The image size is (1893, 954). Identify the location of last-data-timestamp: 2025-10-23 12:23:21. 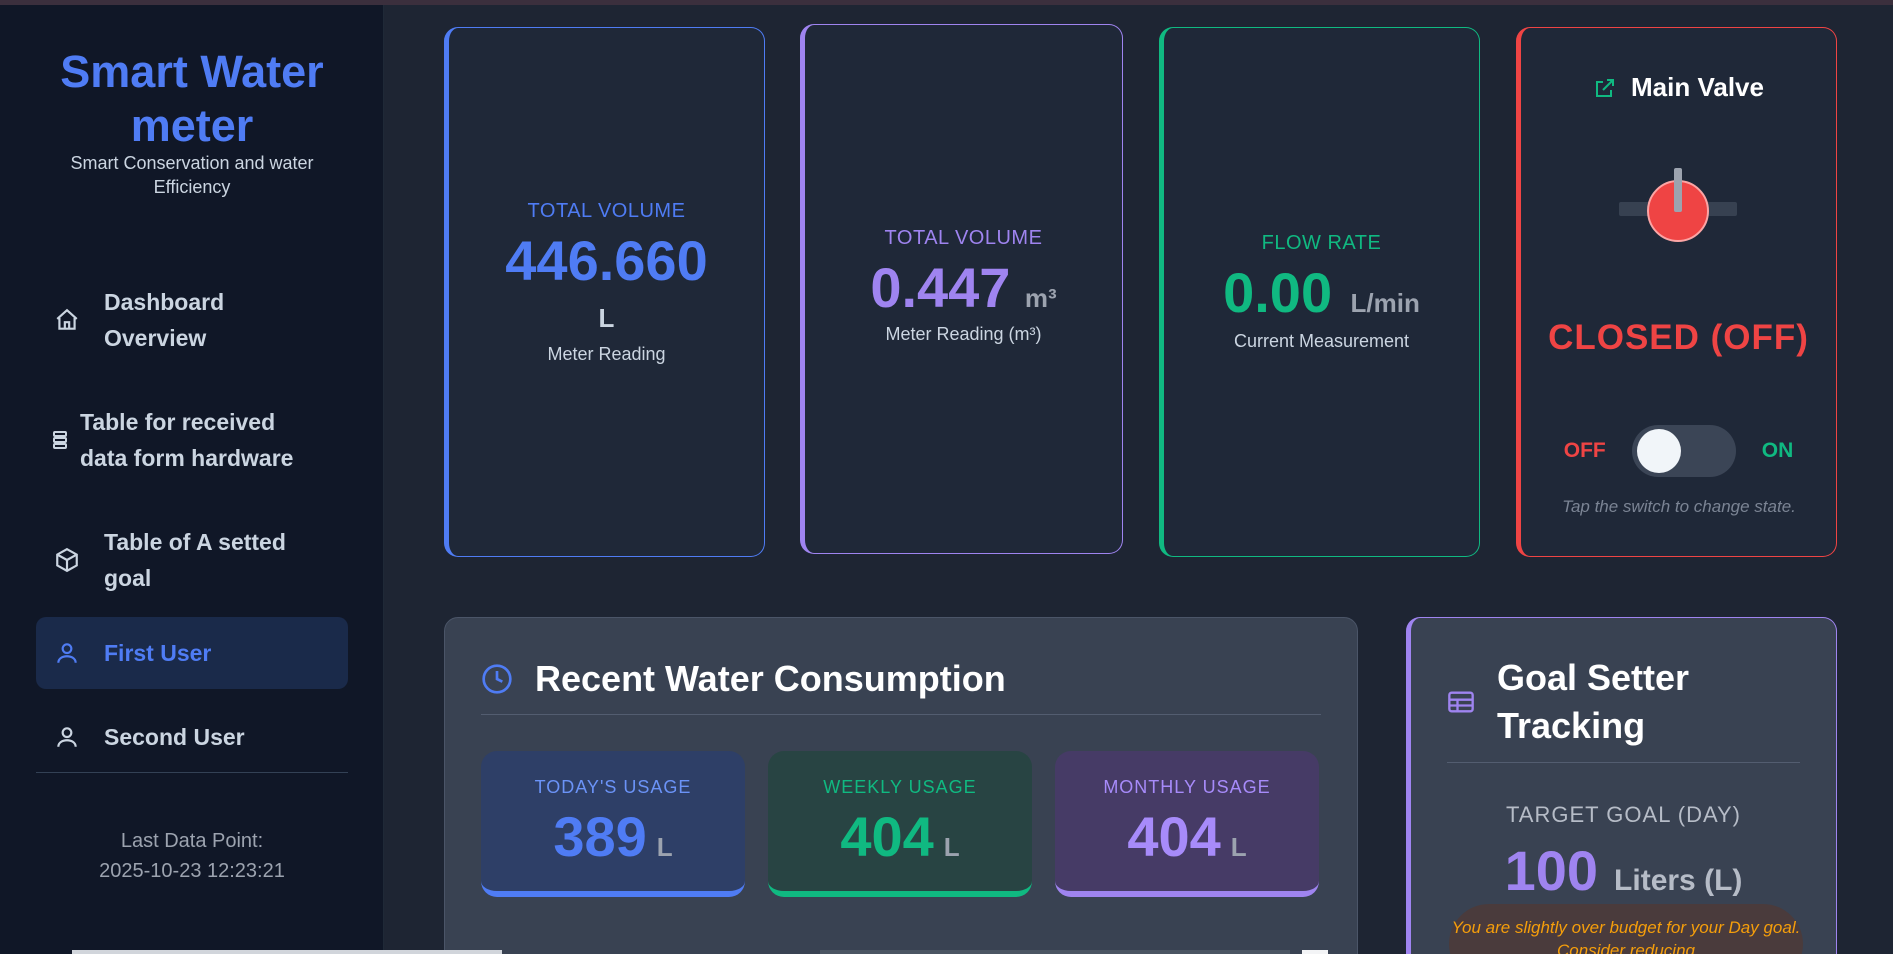
(192, 871).